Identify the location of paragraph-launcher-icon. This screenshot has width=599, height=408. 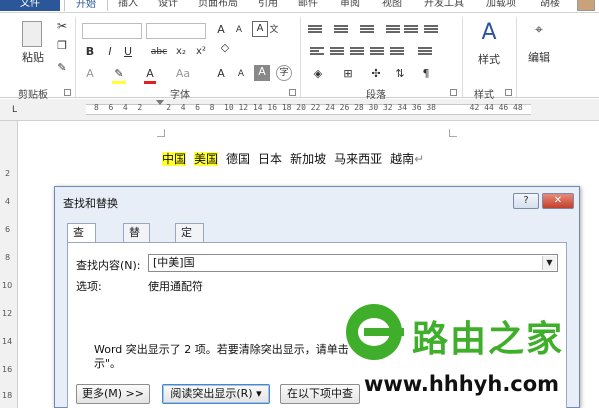
(453, 92).